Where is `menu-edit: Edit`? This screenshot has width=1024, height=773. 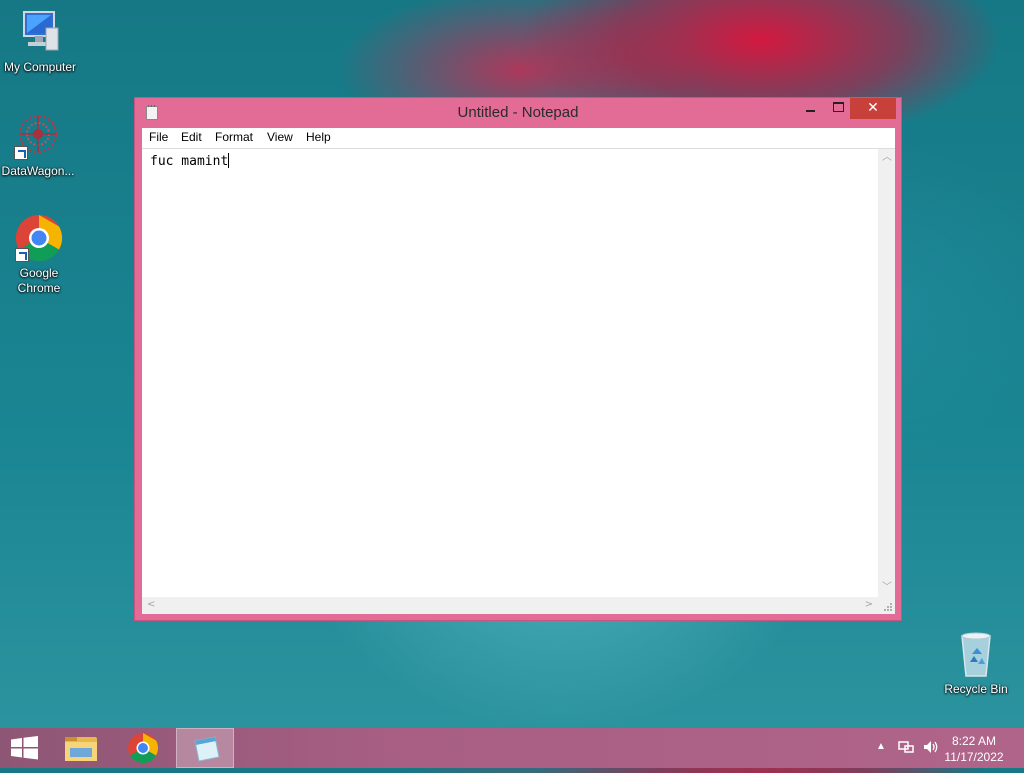 menu-edit: Edit is located at coordinates (191, 137).